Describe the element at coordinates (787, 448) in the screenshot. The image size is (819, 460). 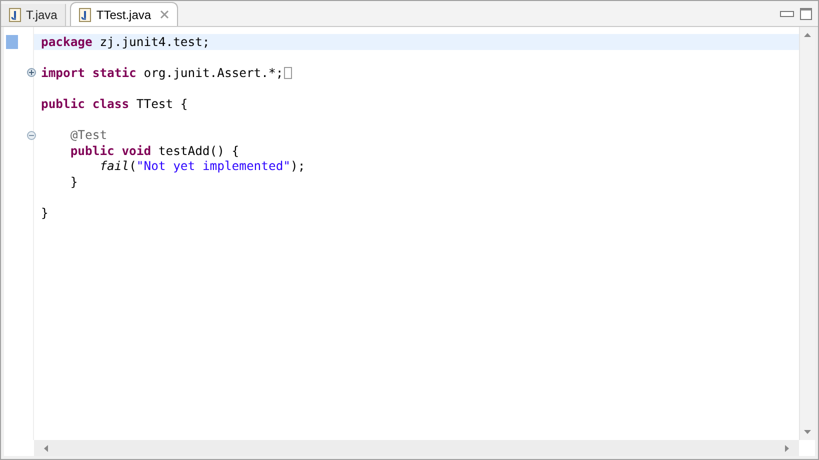
I see `scroll-right-icon` at that location.